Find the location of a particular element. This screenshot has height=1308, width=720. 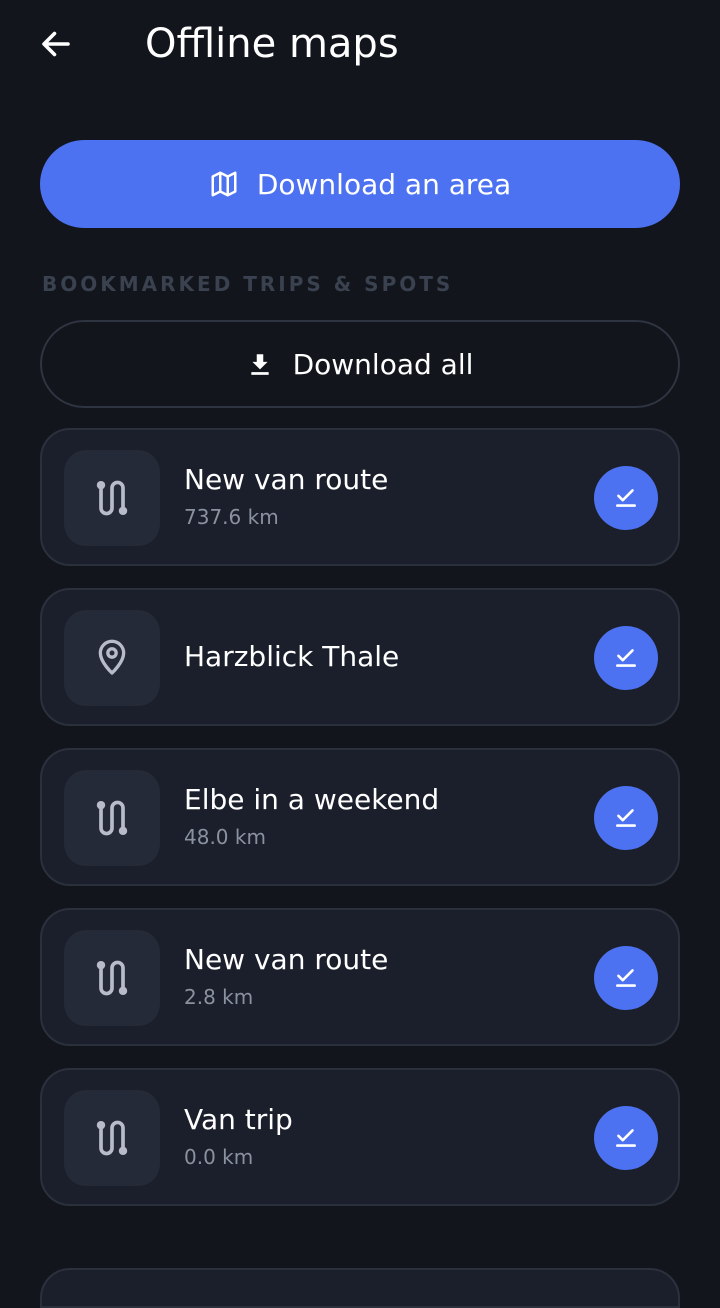

item-distance: 0.0 km is located at coordinates (219, 1157).